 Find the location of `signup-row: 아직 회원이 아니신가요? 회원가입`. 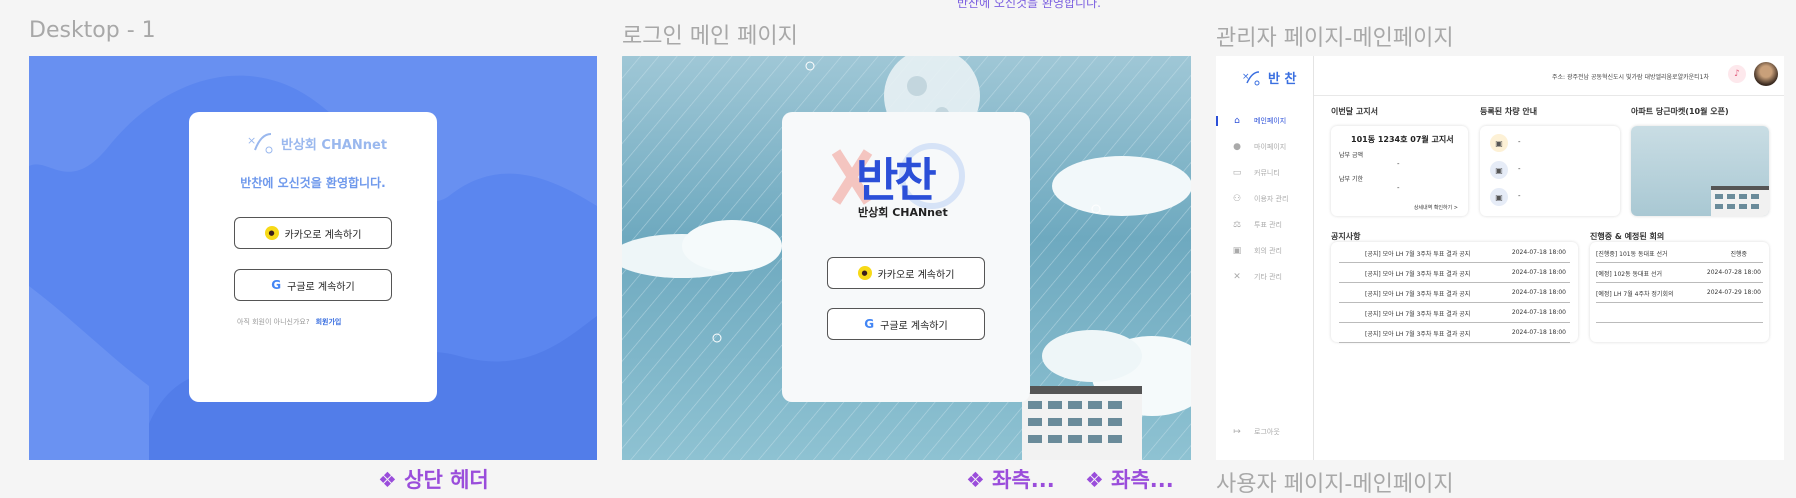

signup-row: 아직 회원이 아니신가요? 회원가입 is located at coordinates (289, 322).